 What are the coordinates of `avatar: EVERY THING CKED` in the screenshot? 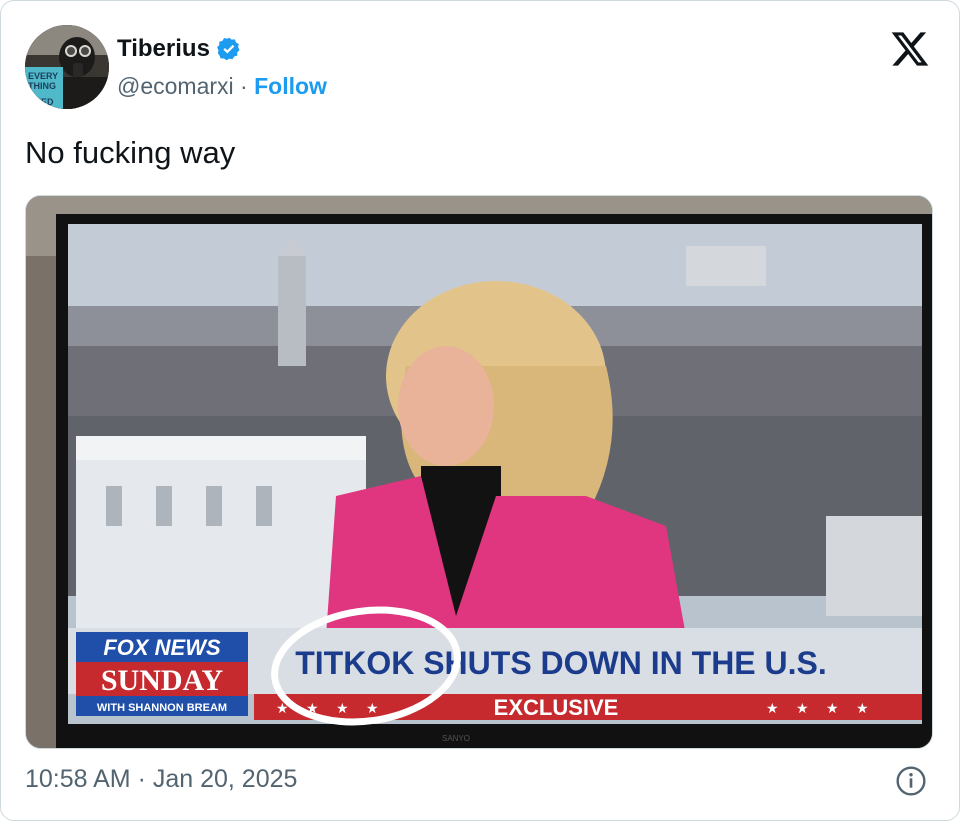 It's located at (67, 67).